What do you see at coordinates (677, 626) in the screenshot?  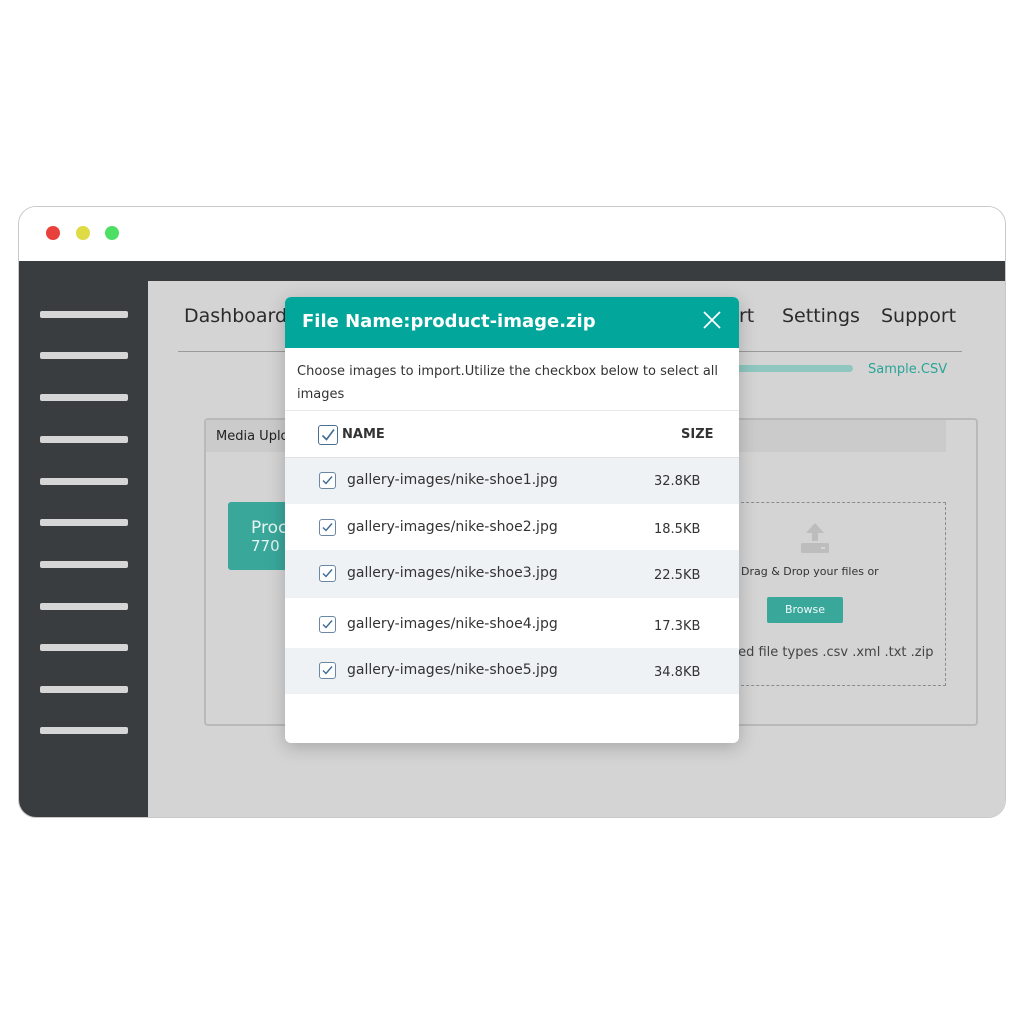 I see `file-size: 17.3KB` at bounding box center [677, 626].